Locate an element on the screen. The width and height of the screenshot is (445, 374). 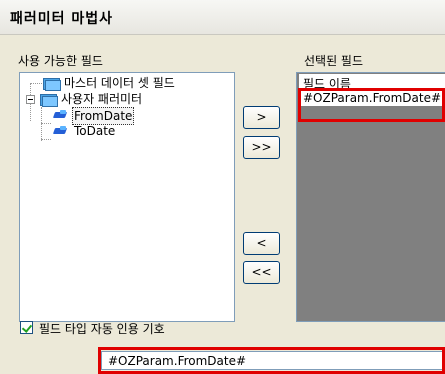
tree-item-user-parameters: 사용자 패러미터 is located at coordinates (91, 99).